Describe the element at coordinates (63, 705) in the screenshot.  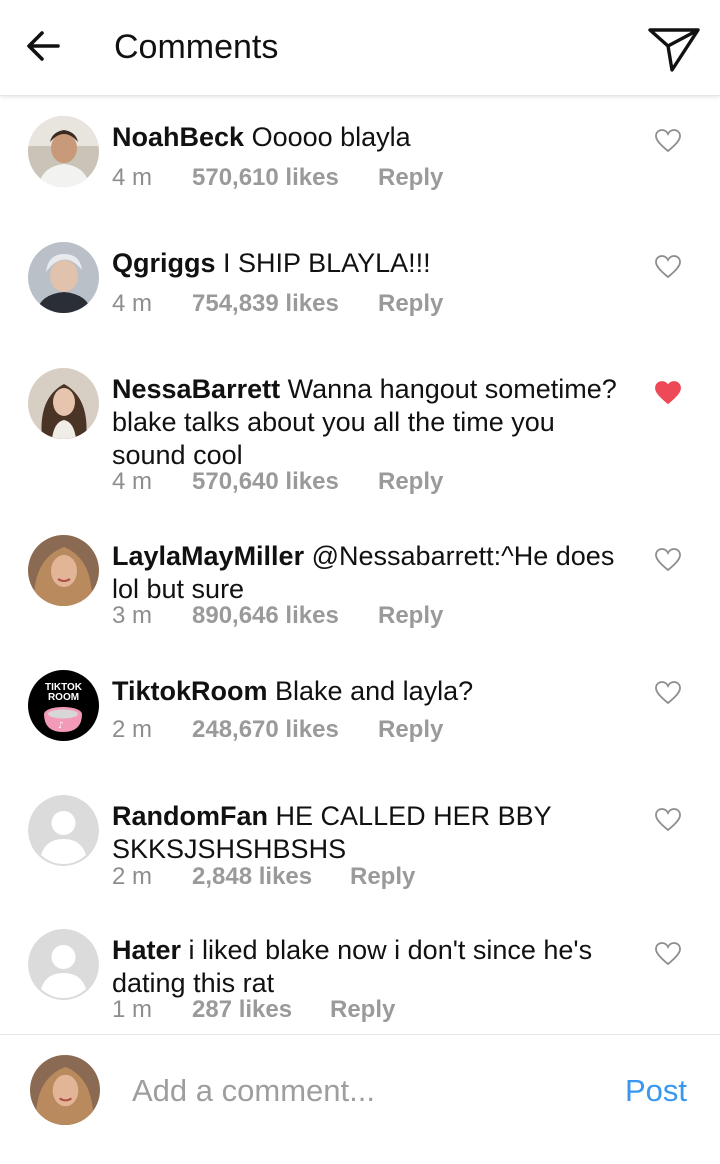
I see `avatar: TIKTOK ROOM ♪` at that location.